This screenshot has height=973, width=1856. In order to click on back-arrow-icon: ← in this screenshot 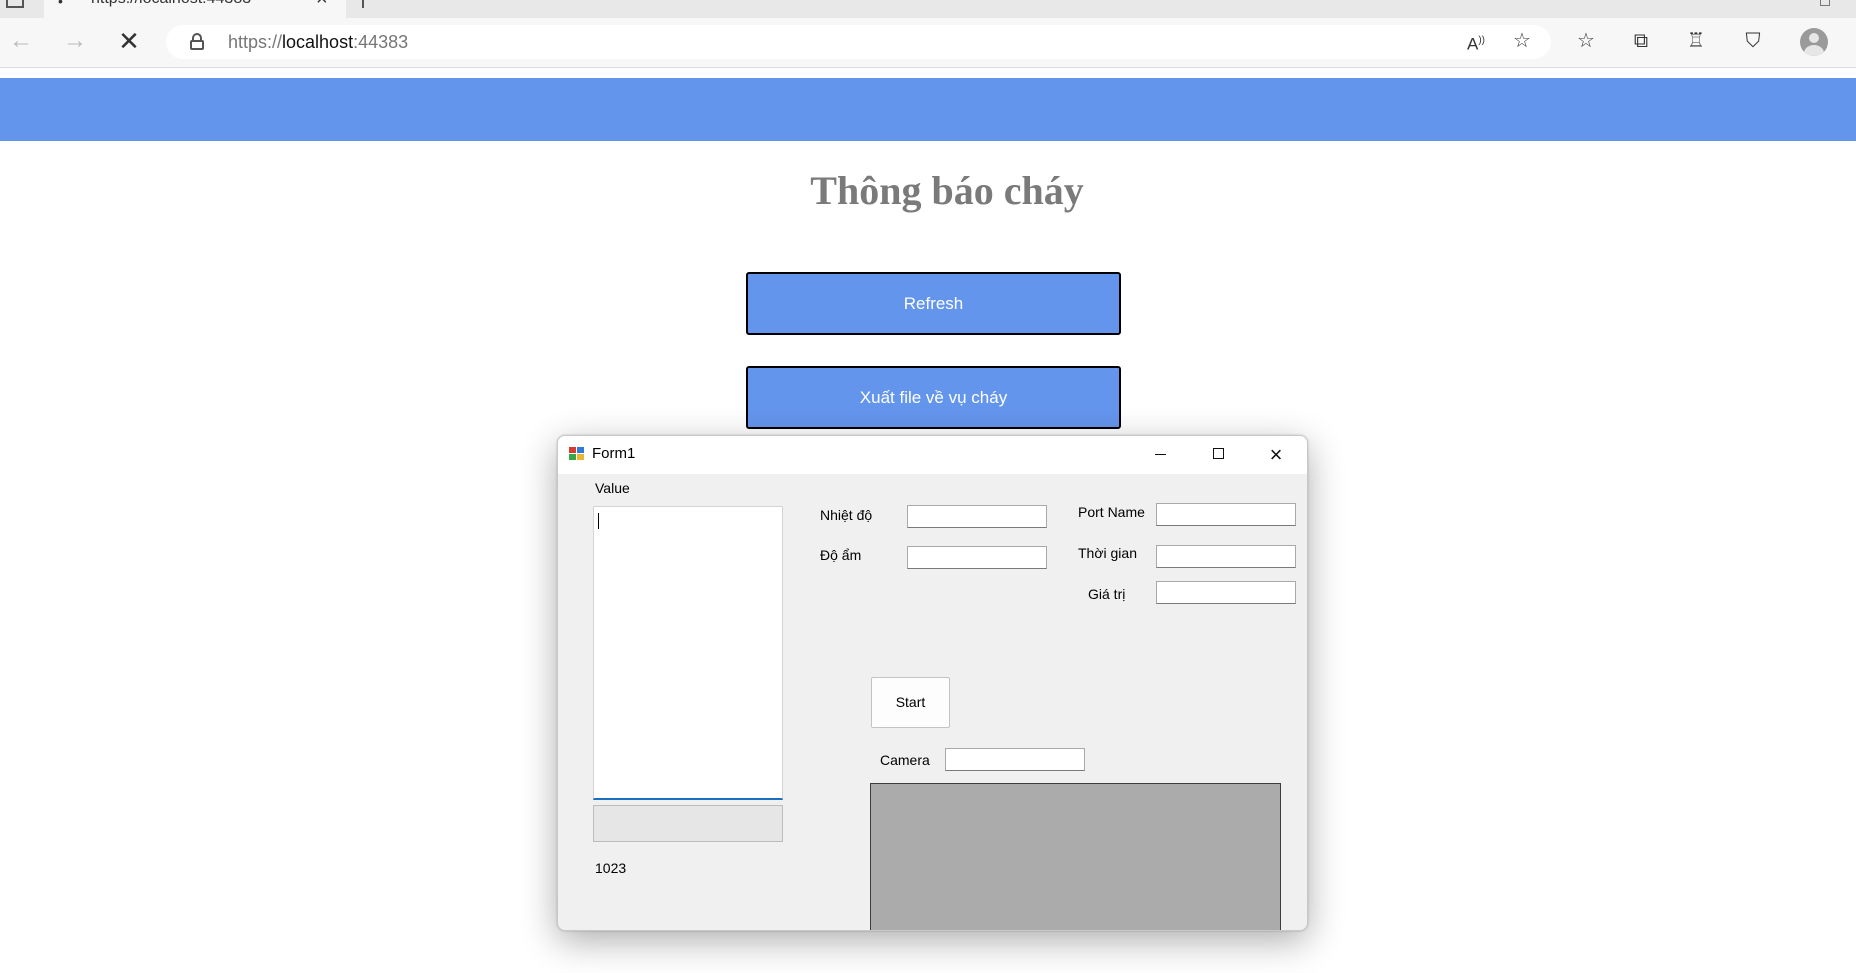, I will do `click(21, 41)`.